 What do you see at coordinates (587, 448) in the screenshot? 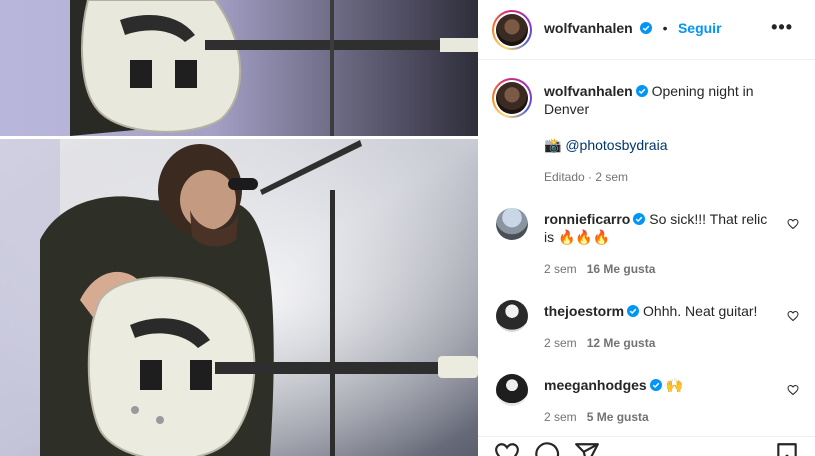
I see `share-icon` at bounding box center [587, 448].